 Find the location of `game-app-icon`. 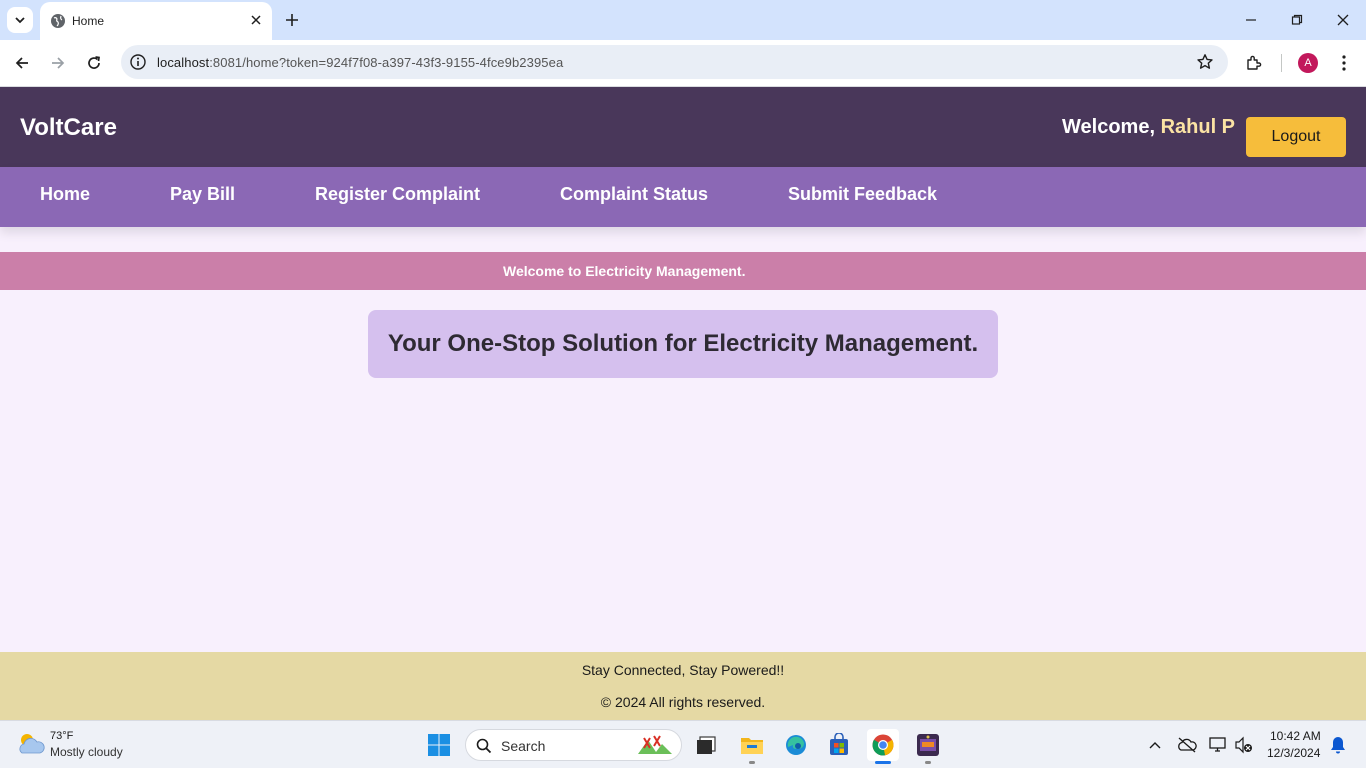

game-app-icon is located at coordinates (928, 745).